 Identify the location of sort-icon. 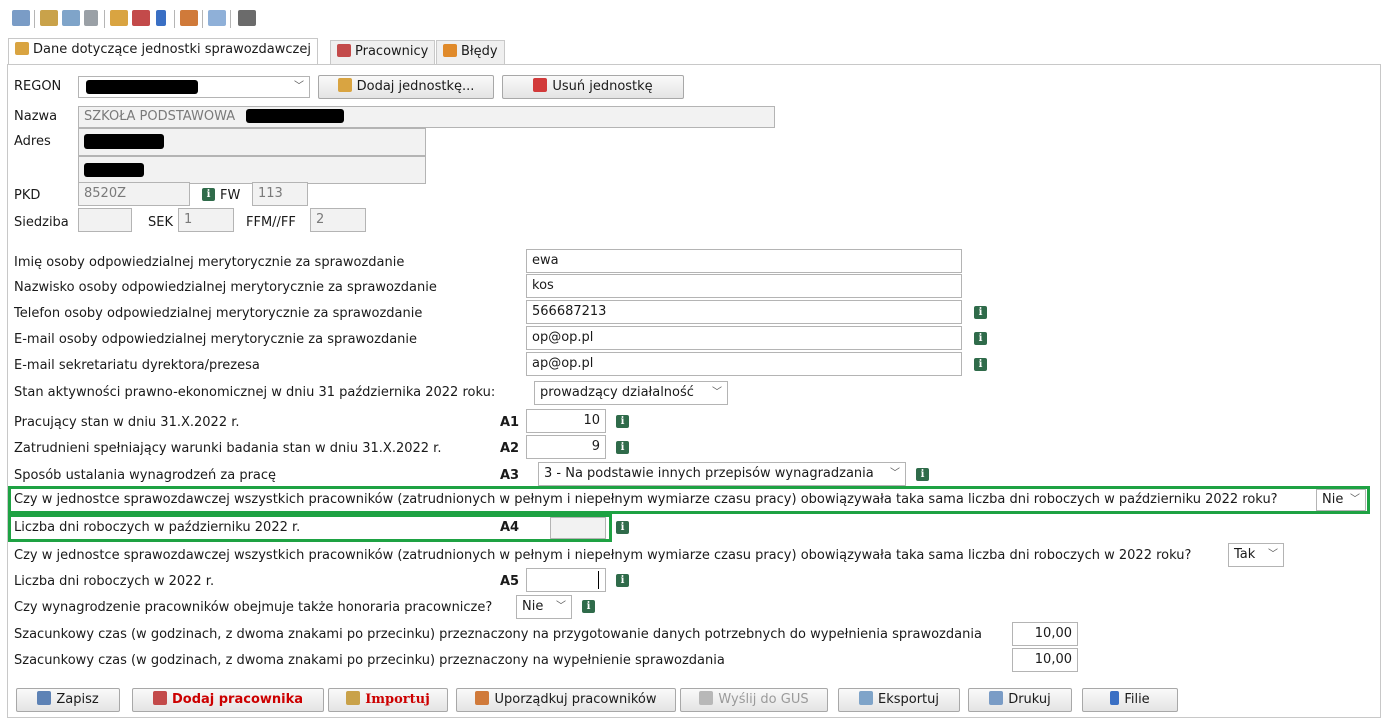
(189, 18).